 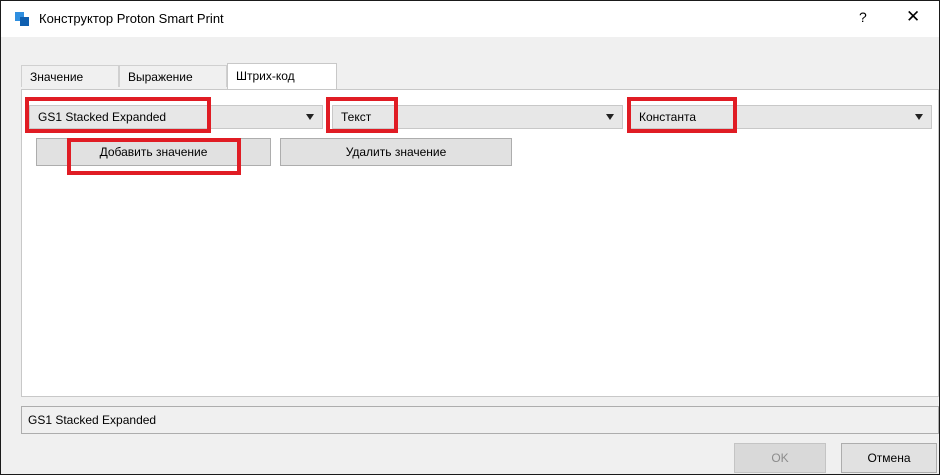 I want to click on tab-expression: Выражение, so click(x=173, y=76).